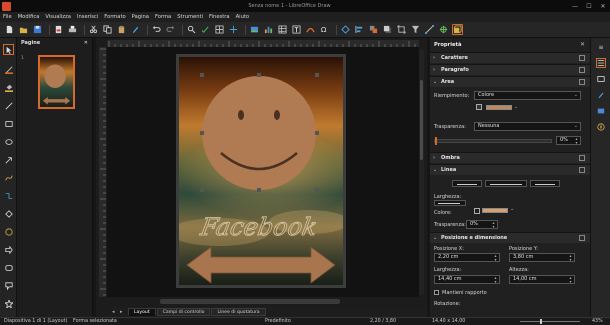  What do you see at coordinates (135, 29) in the screenshot?
I see `clone-formatting-icon` at bounding box center [135, 29].